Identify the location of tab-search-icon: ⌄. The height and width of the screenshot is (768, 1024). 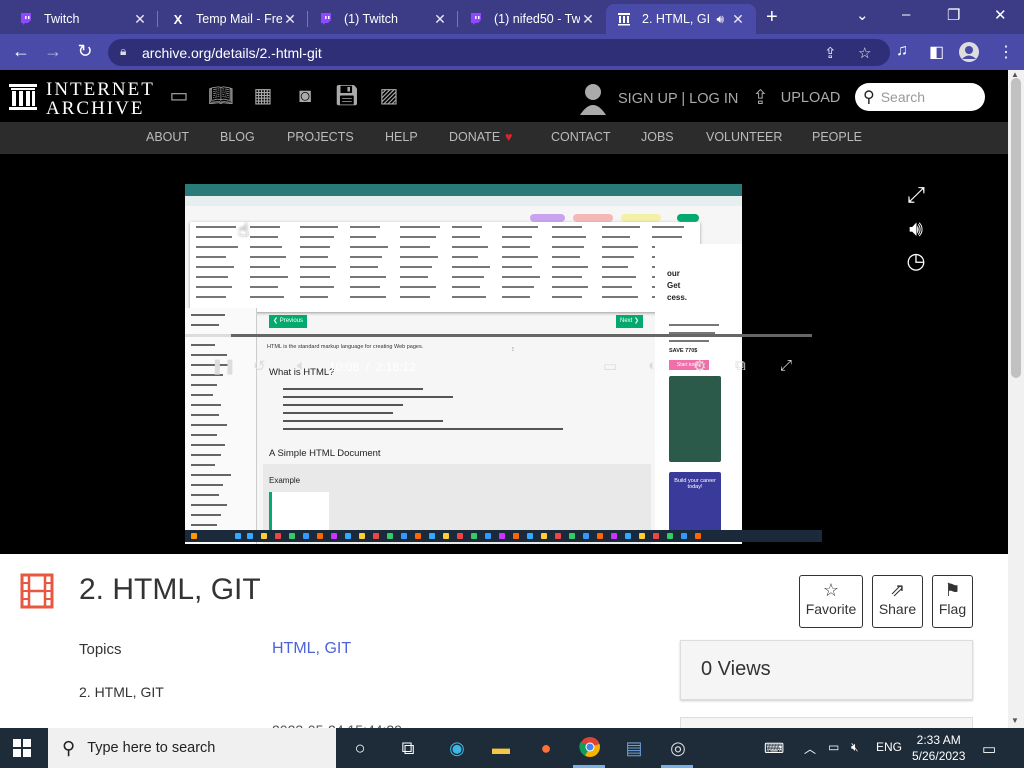
(862, 15).